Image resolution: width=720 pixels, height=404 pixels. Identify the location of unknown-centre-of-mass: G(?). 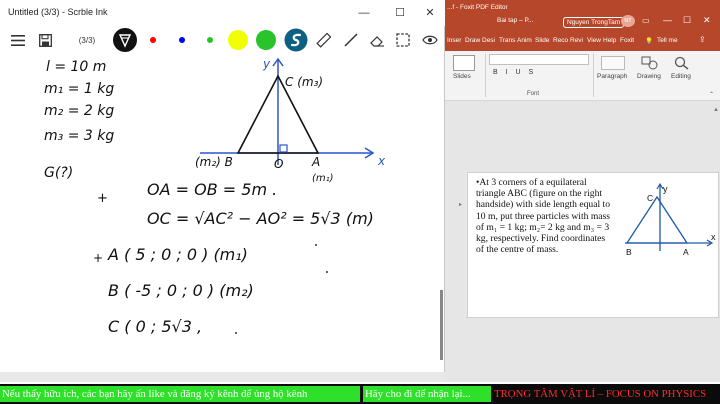
(58, 173).